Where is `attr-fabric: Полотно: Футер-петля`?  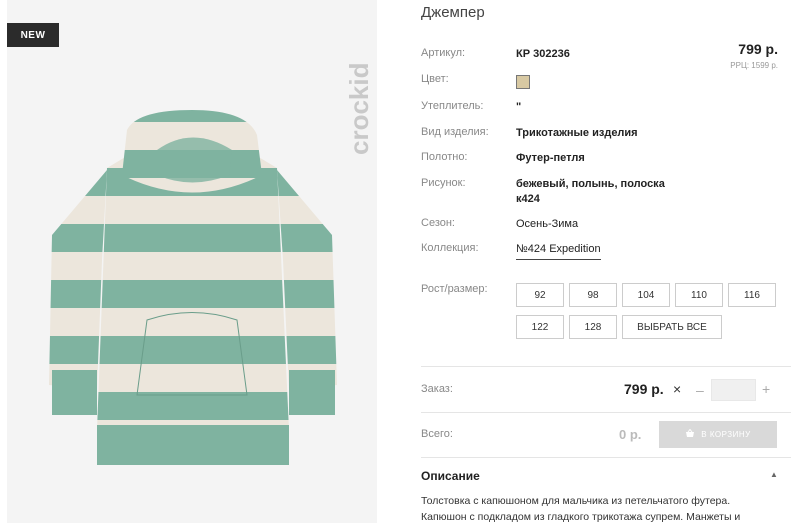 attr-fabric: Полотно: Футер-петля is located at coordinates (548, 158).